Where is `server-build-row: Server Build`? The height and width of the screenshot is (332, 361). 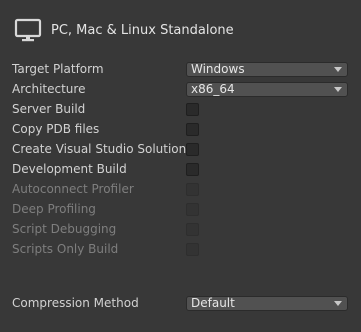 server-build-row: Server Build is located at coordinates (105, 109).